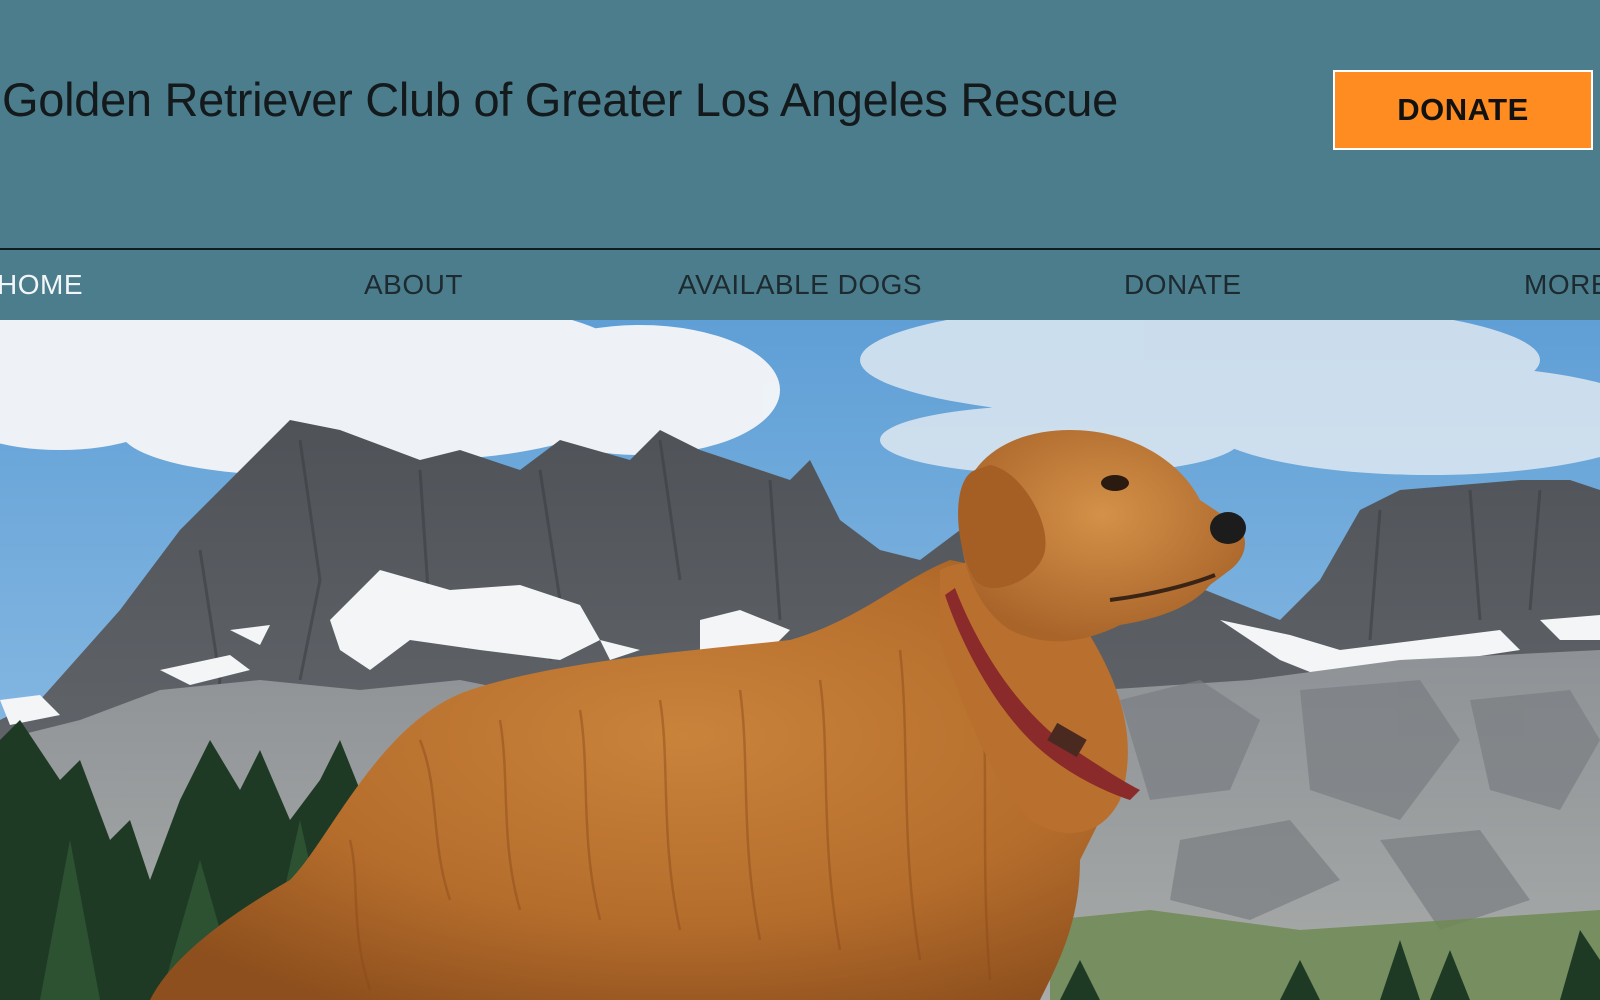 This screenshot has height=1000, width=1600. What do you see at coordinates (1183, 285) in the screenshot?
I see `nav-item-donate: DONATE` at bounding box center [1183, 285].